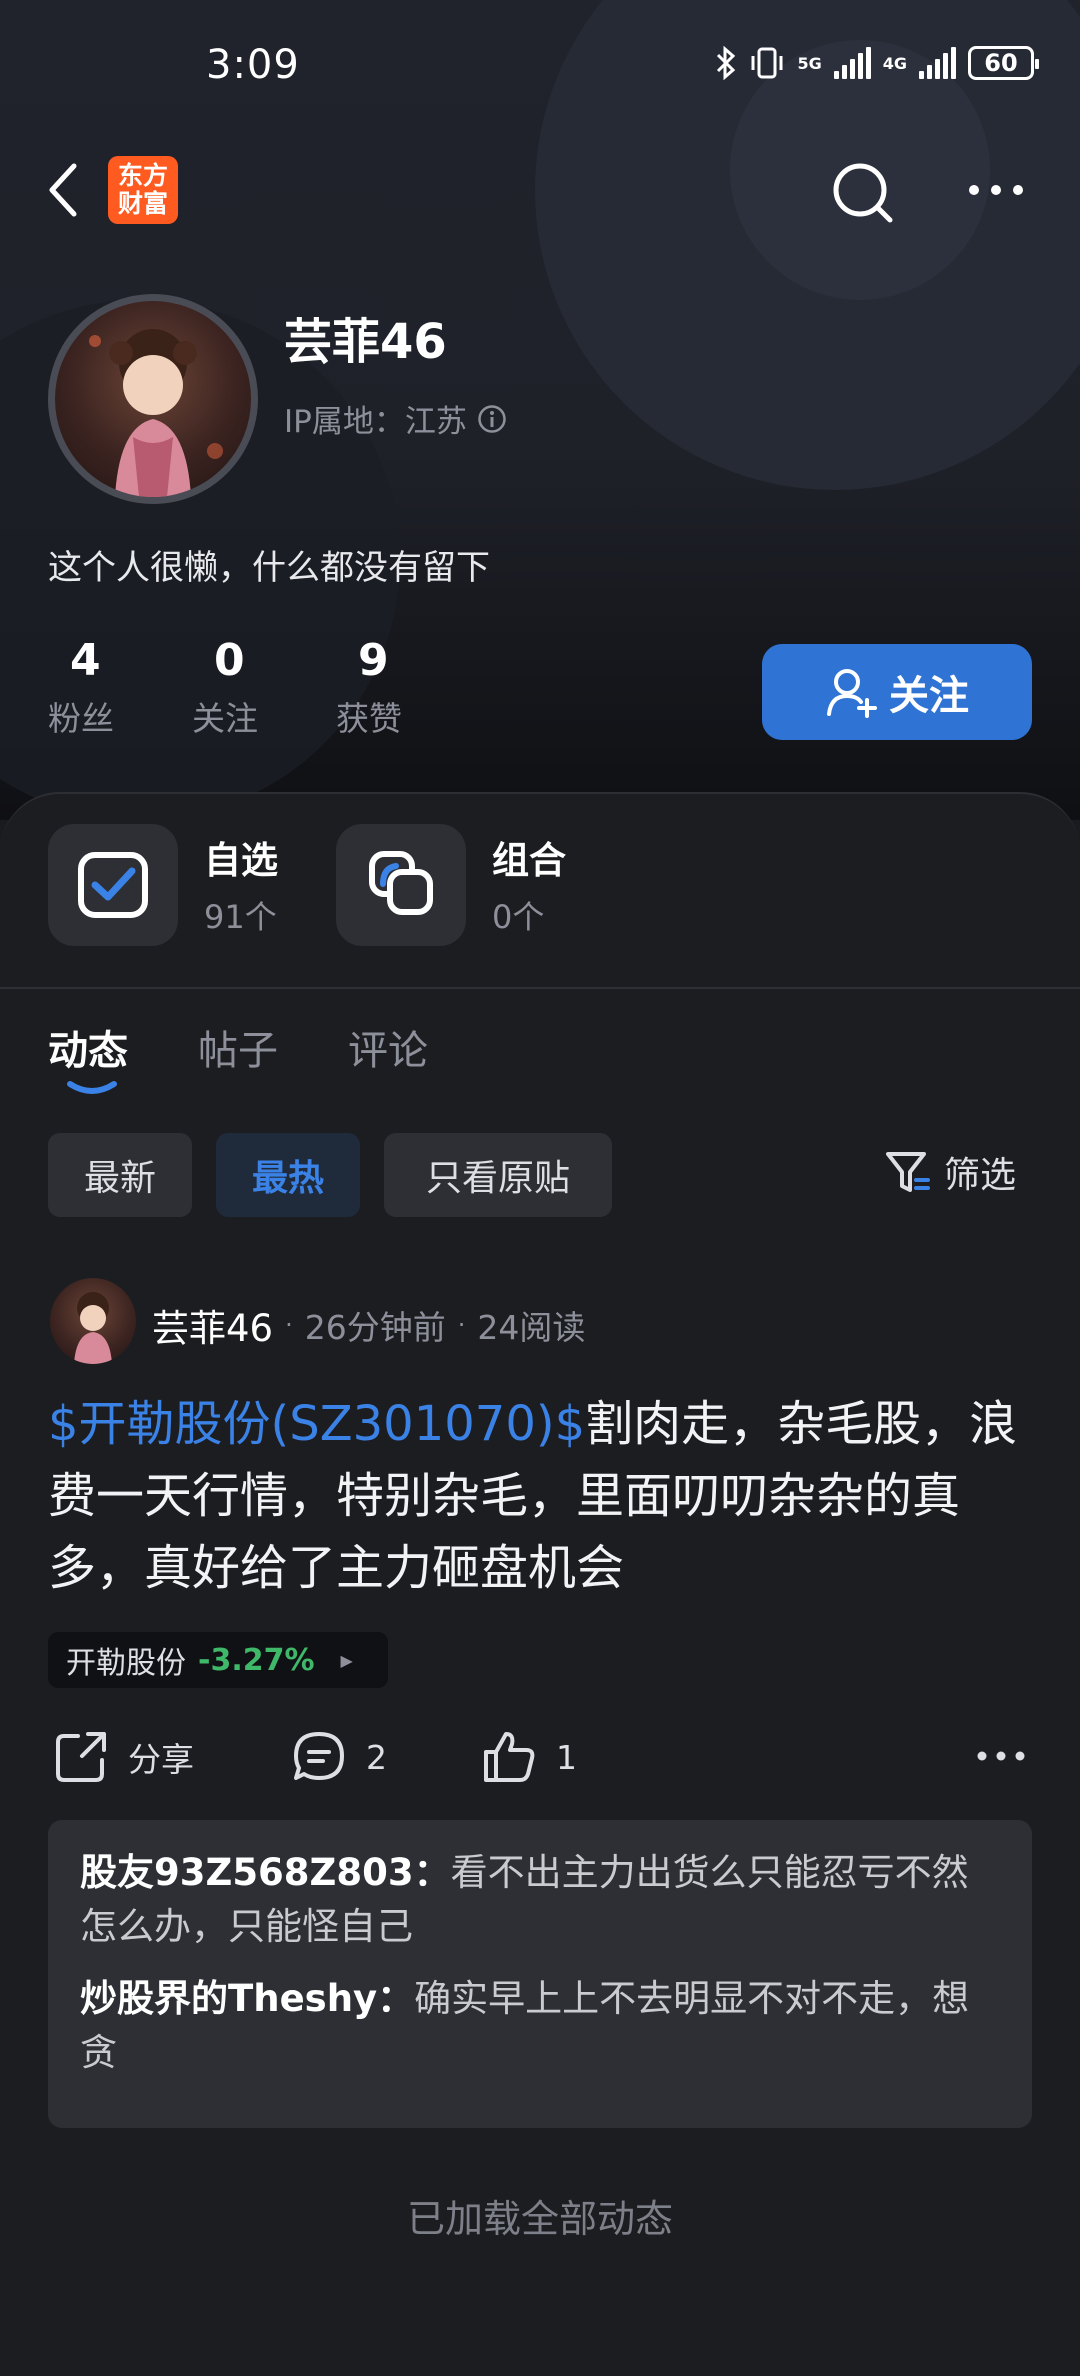 The image size is (1080, 2376). I want to click on post-author-name: 芸菲46, so click(212, 1325).